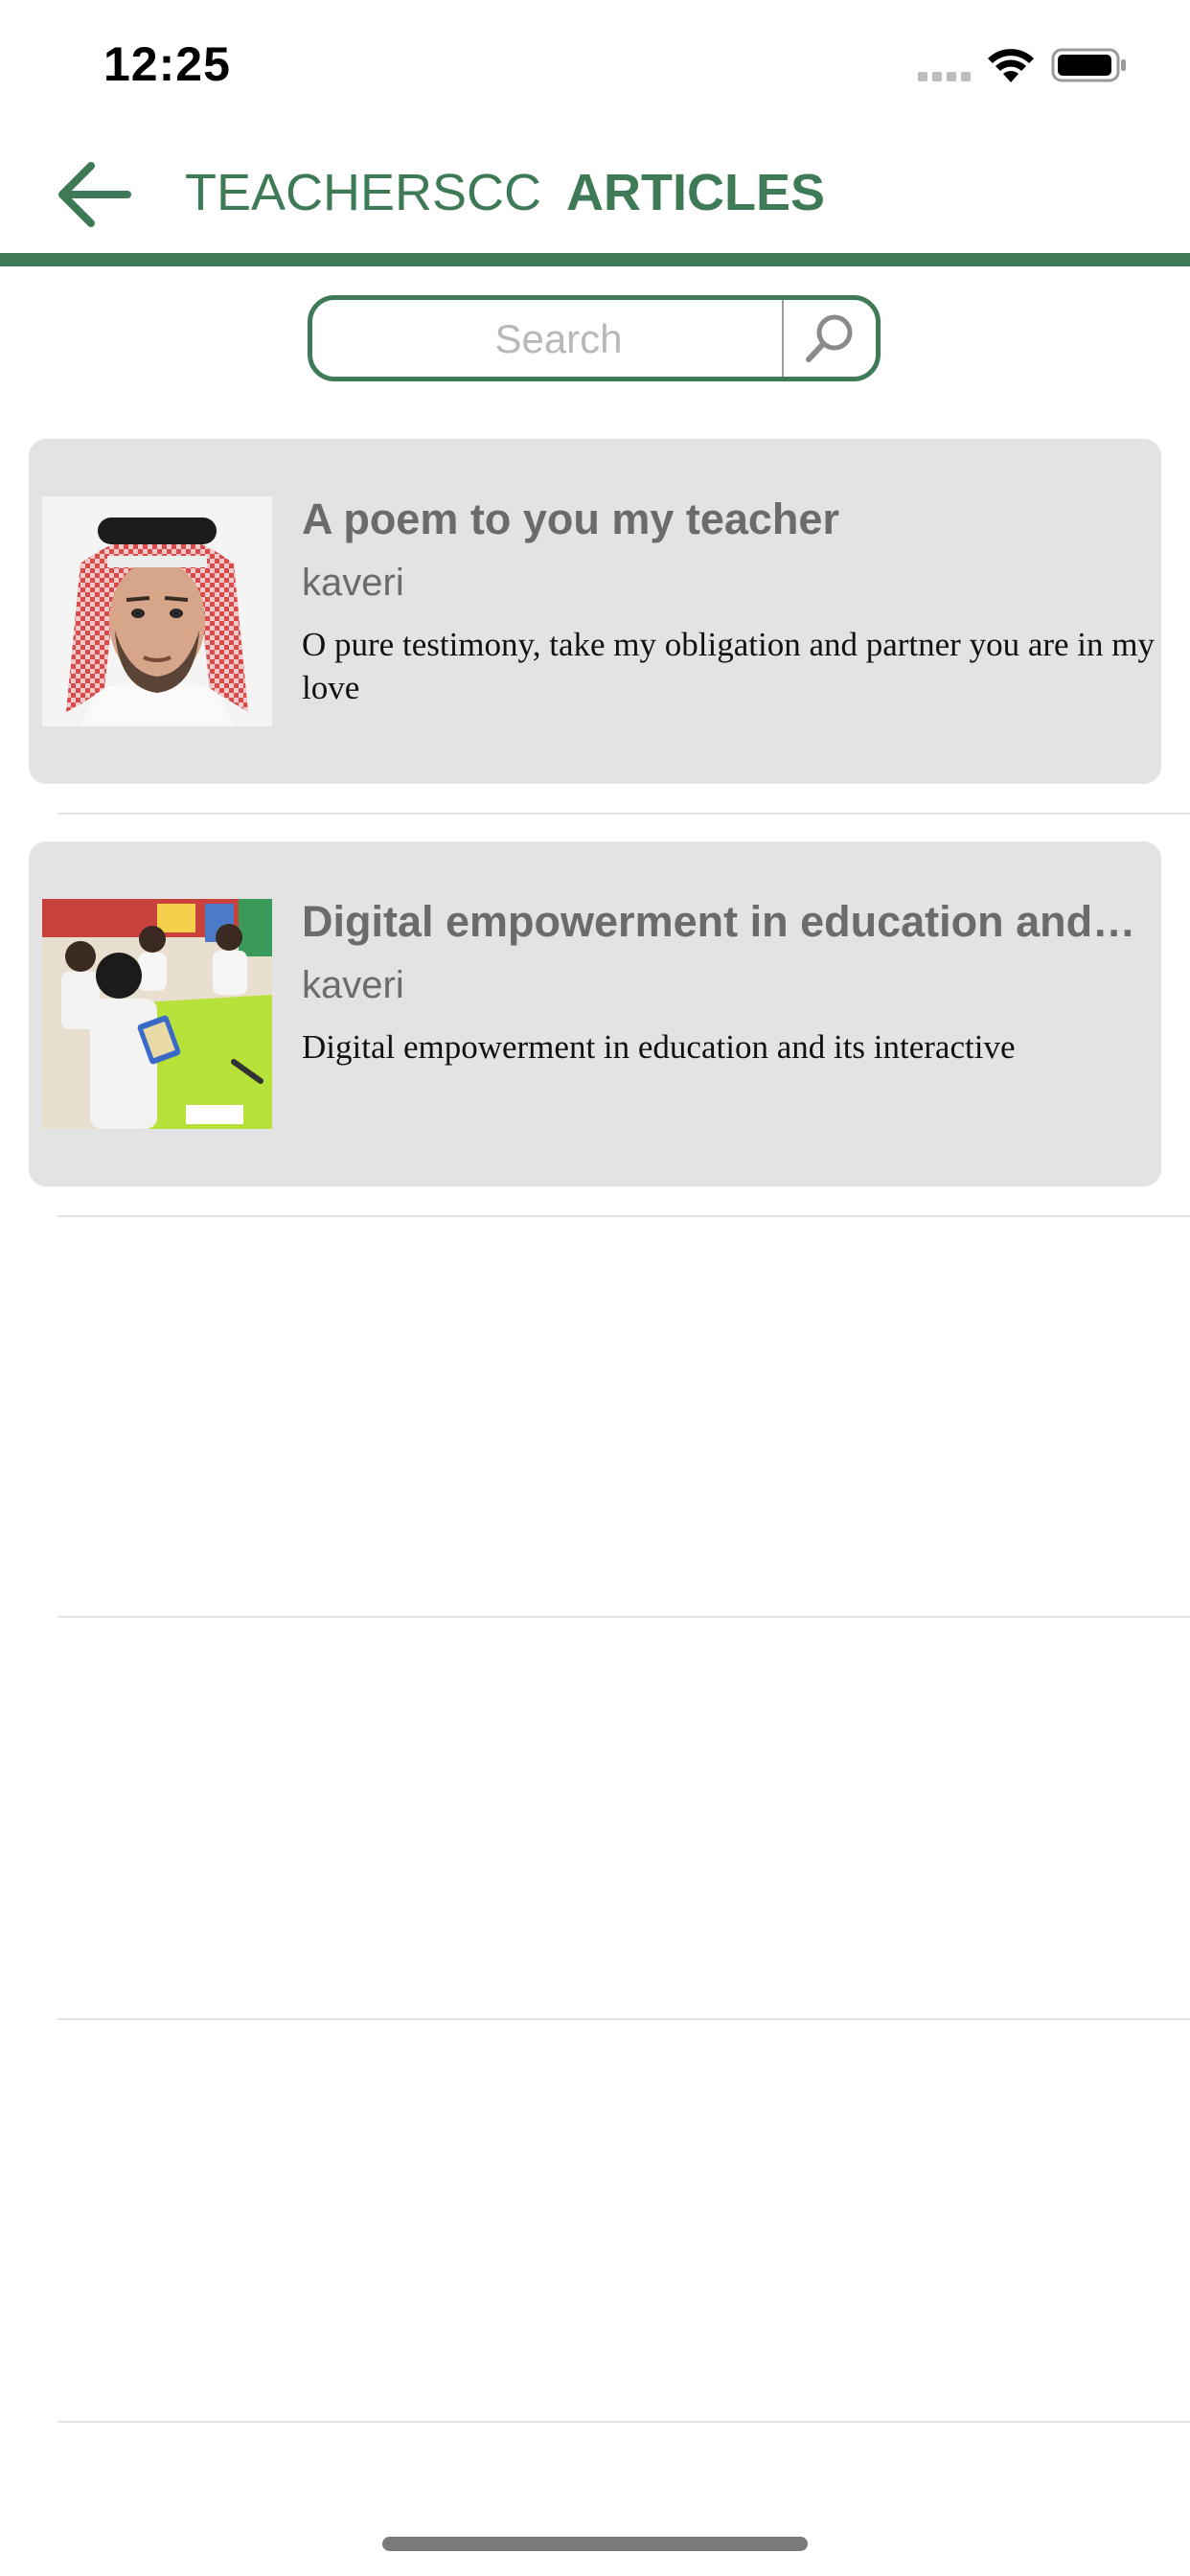 This screenshot has width=1190, height=2576. What do you see at coordinates (559, 339) in the screenshot?
I see `search-input` at bounding box center [559, 339].